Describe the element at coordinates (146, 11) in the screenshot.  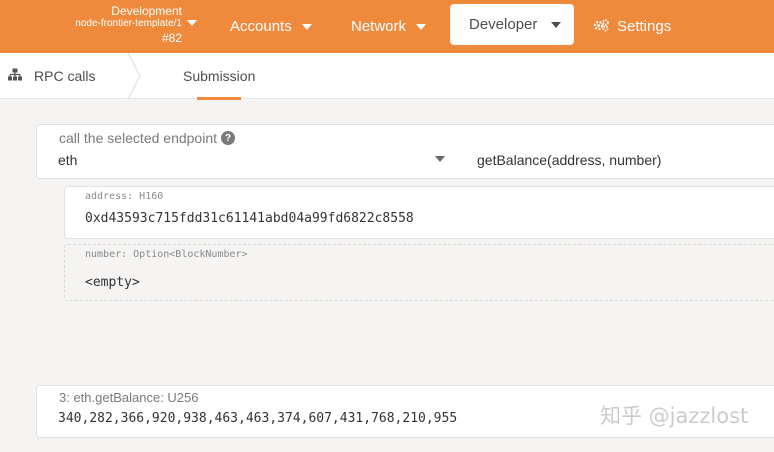
I see `chain-name: Development` at that location.